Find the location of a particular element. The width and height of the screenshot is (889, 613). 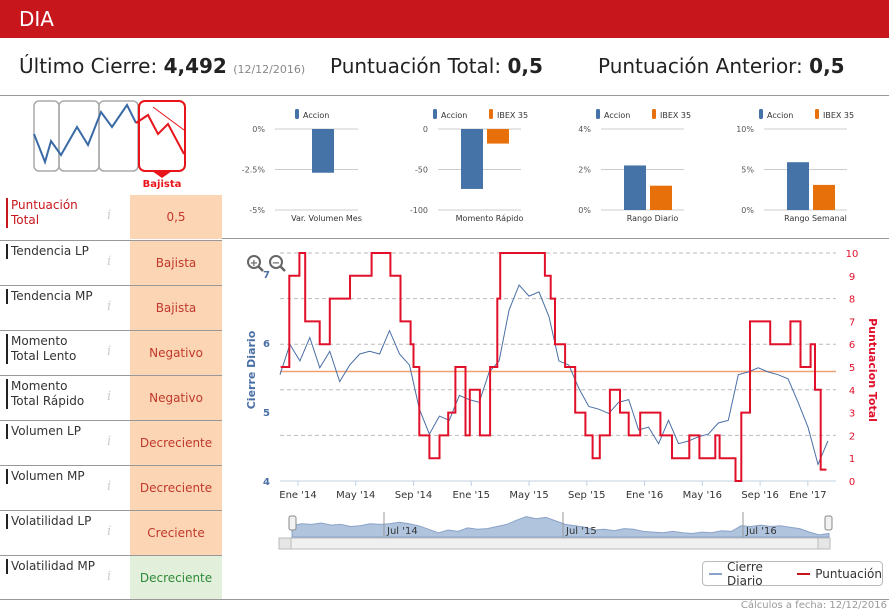

indicator-row: Volumen LP i Decreciente is located at coordinates (111, 442).